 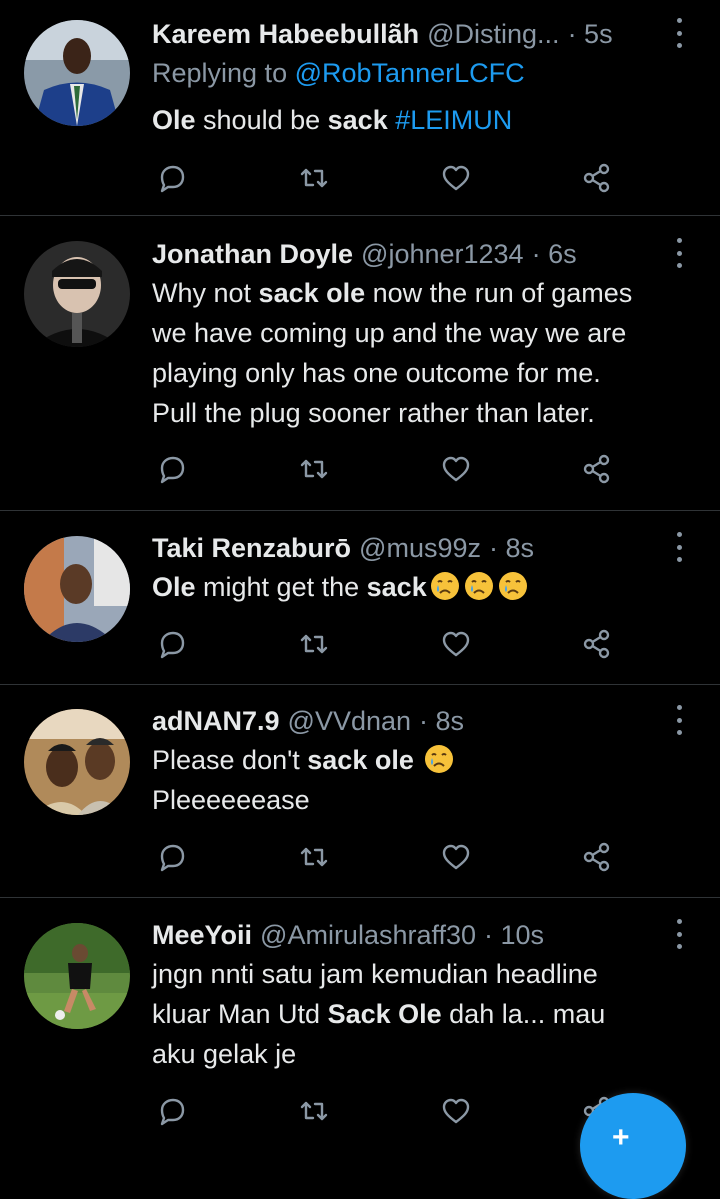 What do you see at coordinates (216, 721) in the screenshot?
I see `display-name: adNAN7.9` at bounding box center [216, 721].